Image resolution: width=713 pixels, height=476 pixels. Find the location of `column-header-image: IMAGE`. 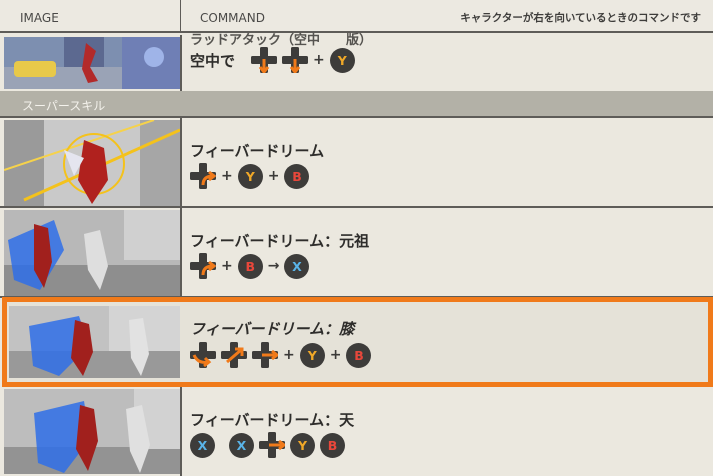

column-header-image: IMAGE is located at coordinates (39, 18).